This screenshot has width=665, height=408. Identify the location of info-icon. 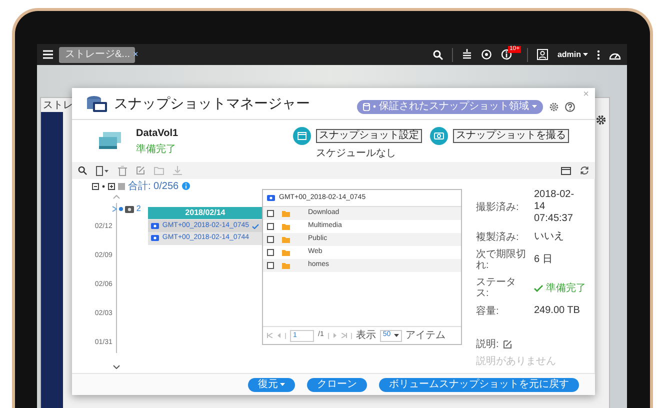
(506, 54).